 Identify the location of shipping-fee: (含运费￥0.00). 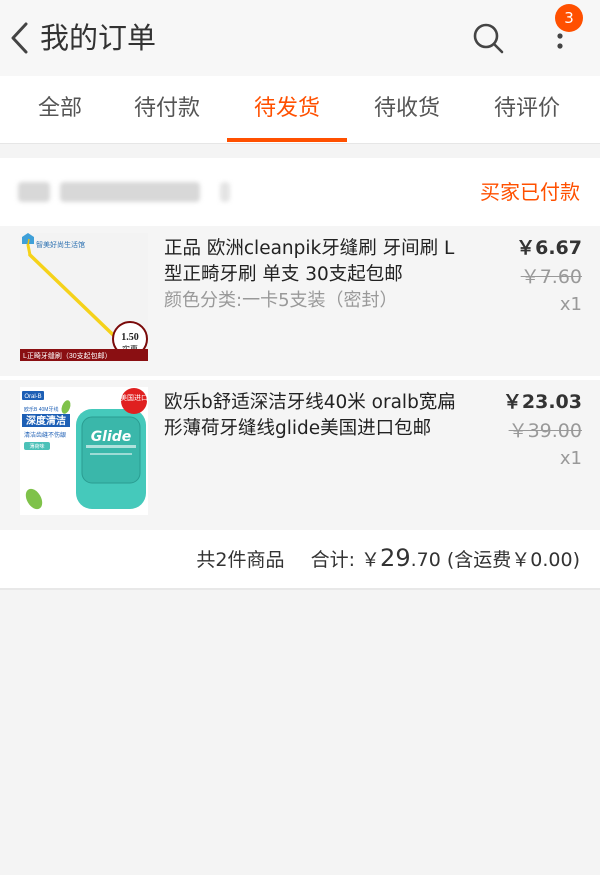
(513, 560).